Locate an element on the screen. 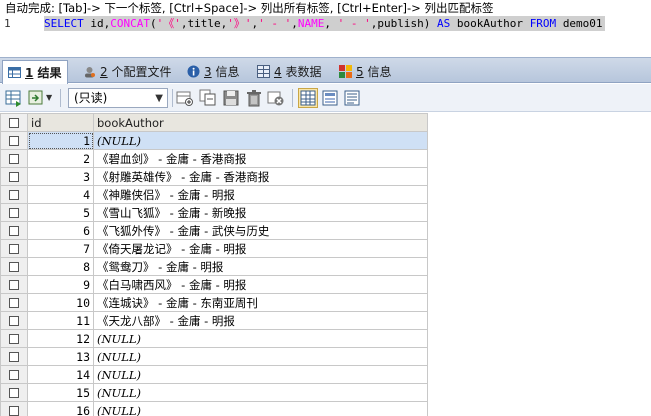 The image size is (651, 416). cell-id: 12 is located at coordinates (60, 338).